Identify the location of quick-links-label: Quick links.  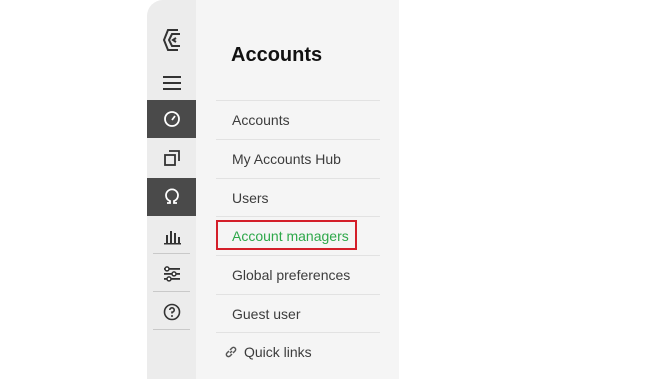
(278, 352).